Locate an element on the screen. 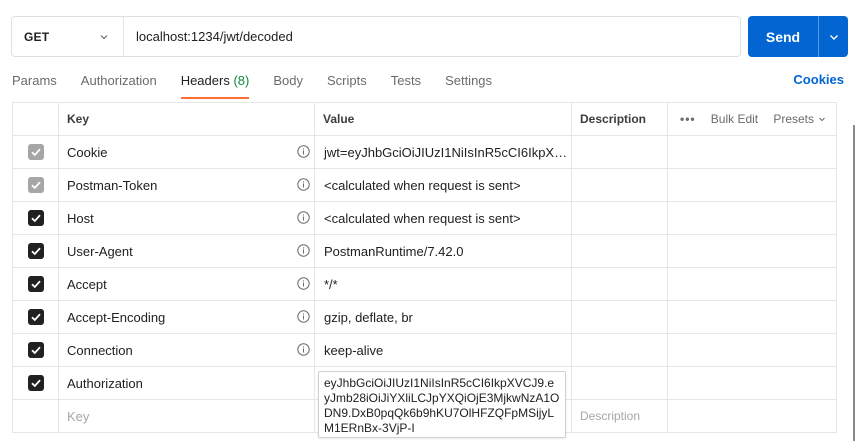  new-key-input: Key is located at coordinates (186, 416).